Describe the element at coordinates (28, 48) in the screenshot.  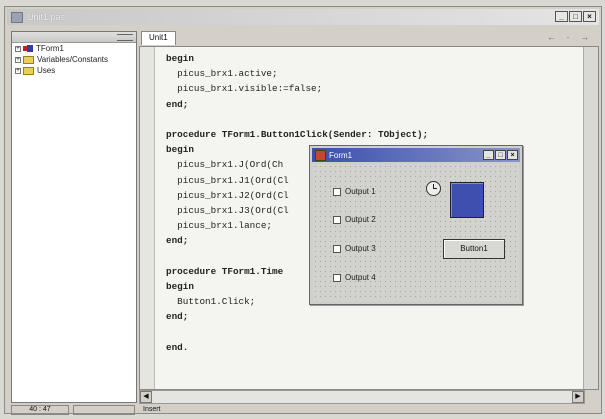
I see `form-icon` at that location.